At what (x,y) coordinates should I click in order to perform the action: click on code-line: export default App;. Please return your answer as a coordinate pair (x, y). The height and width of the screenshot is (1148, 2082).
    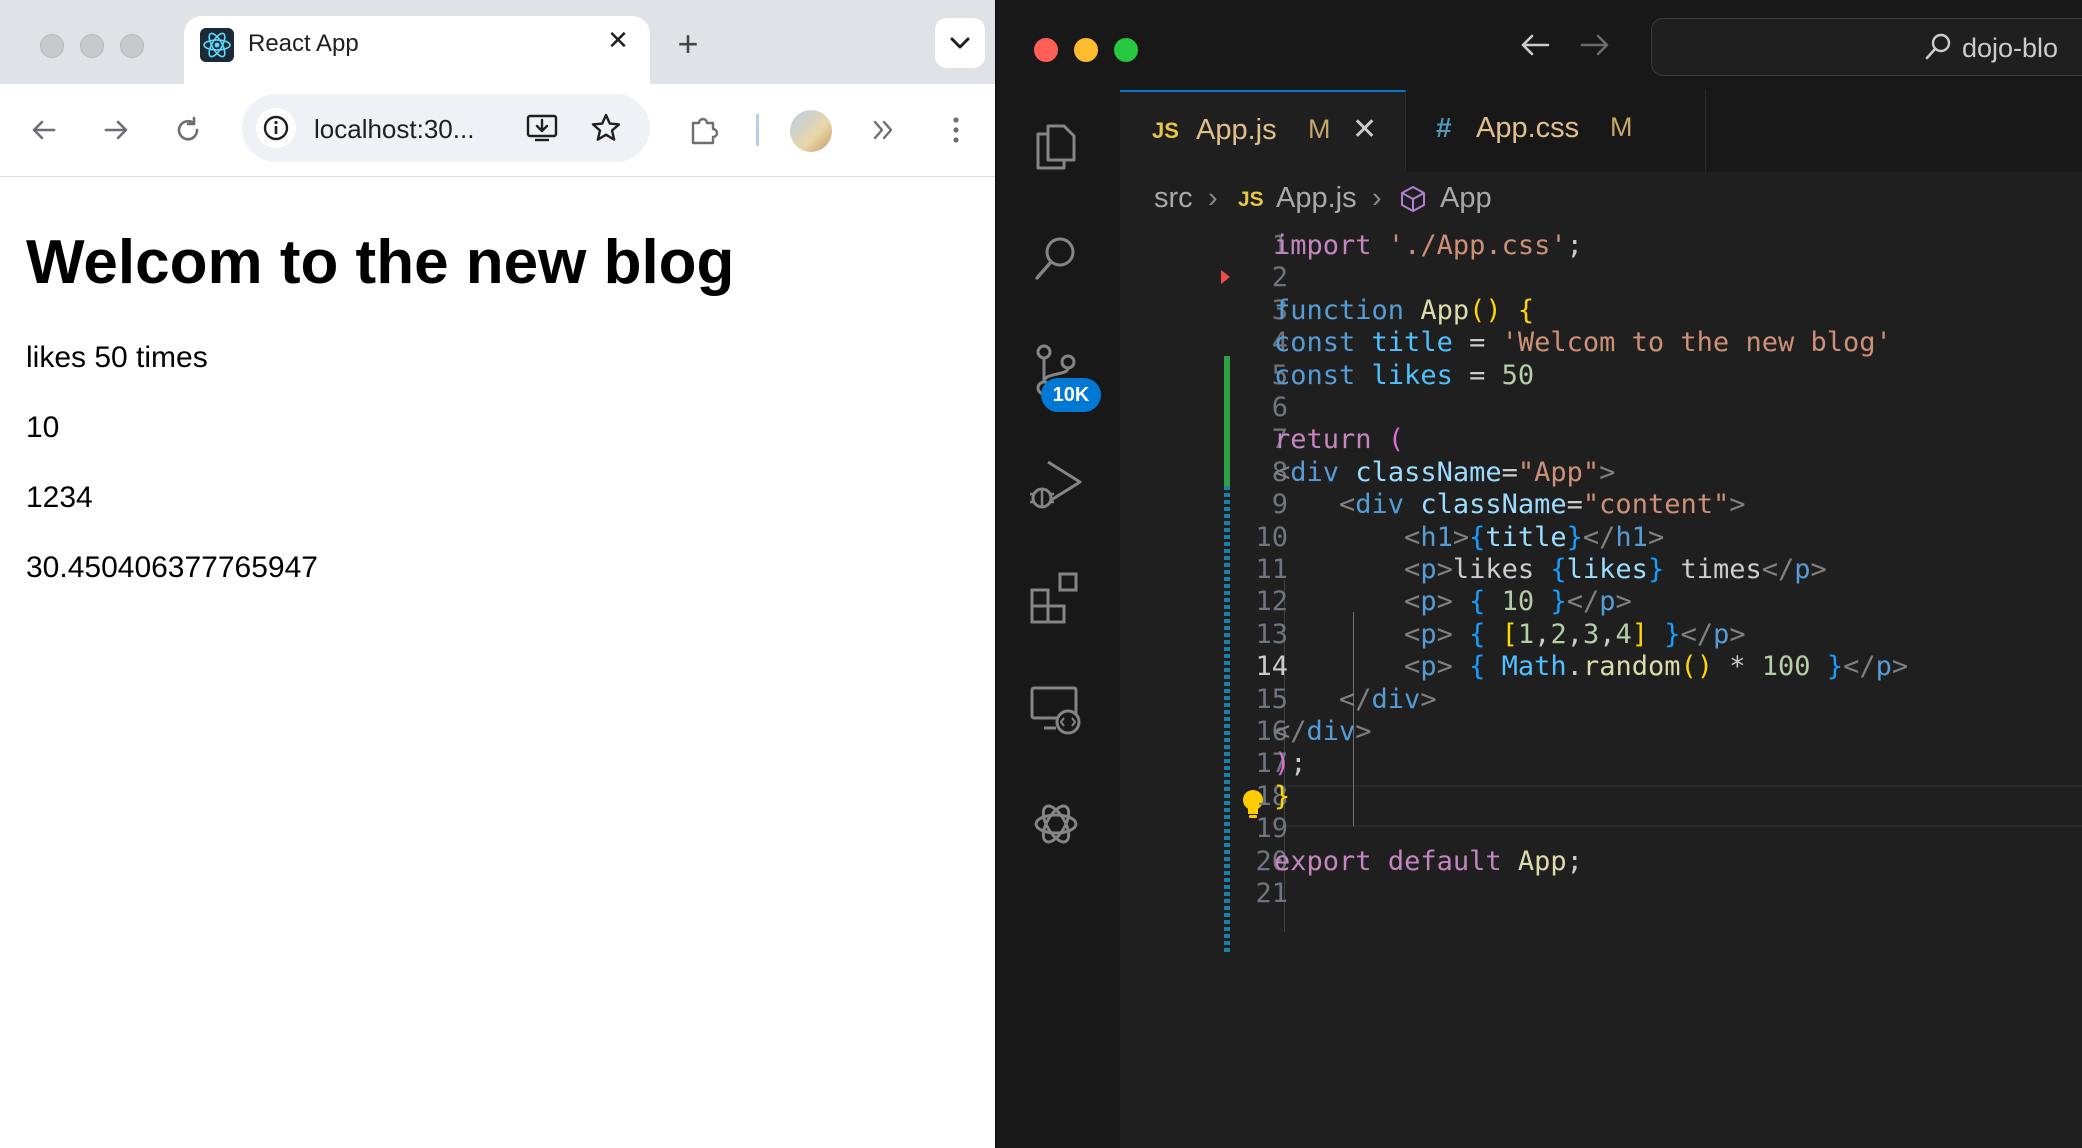
    Looking at the image, I should click on (1428, 861).